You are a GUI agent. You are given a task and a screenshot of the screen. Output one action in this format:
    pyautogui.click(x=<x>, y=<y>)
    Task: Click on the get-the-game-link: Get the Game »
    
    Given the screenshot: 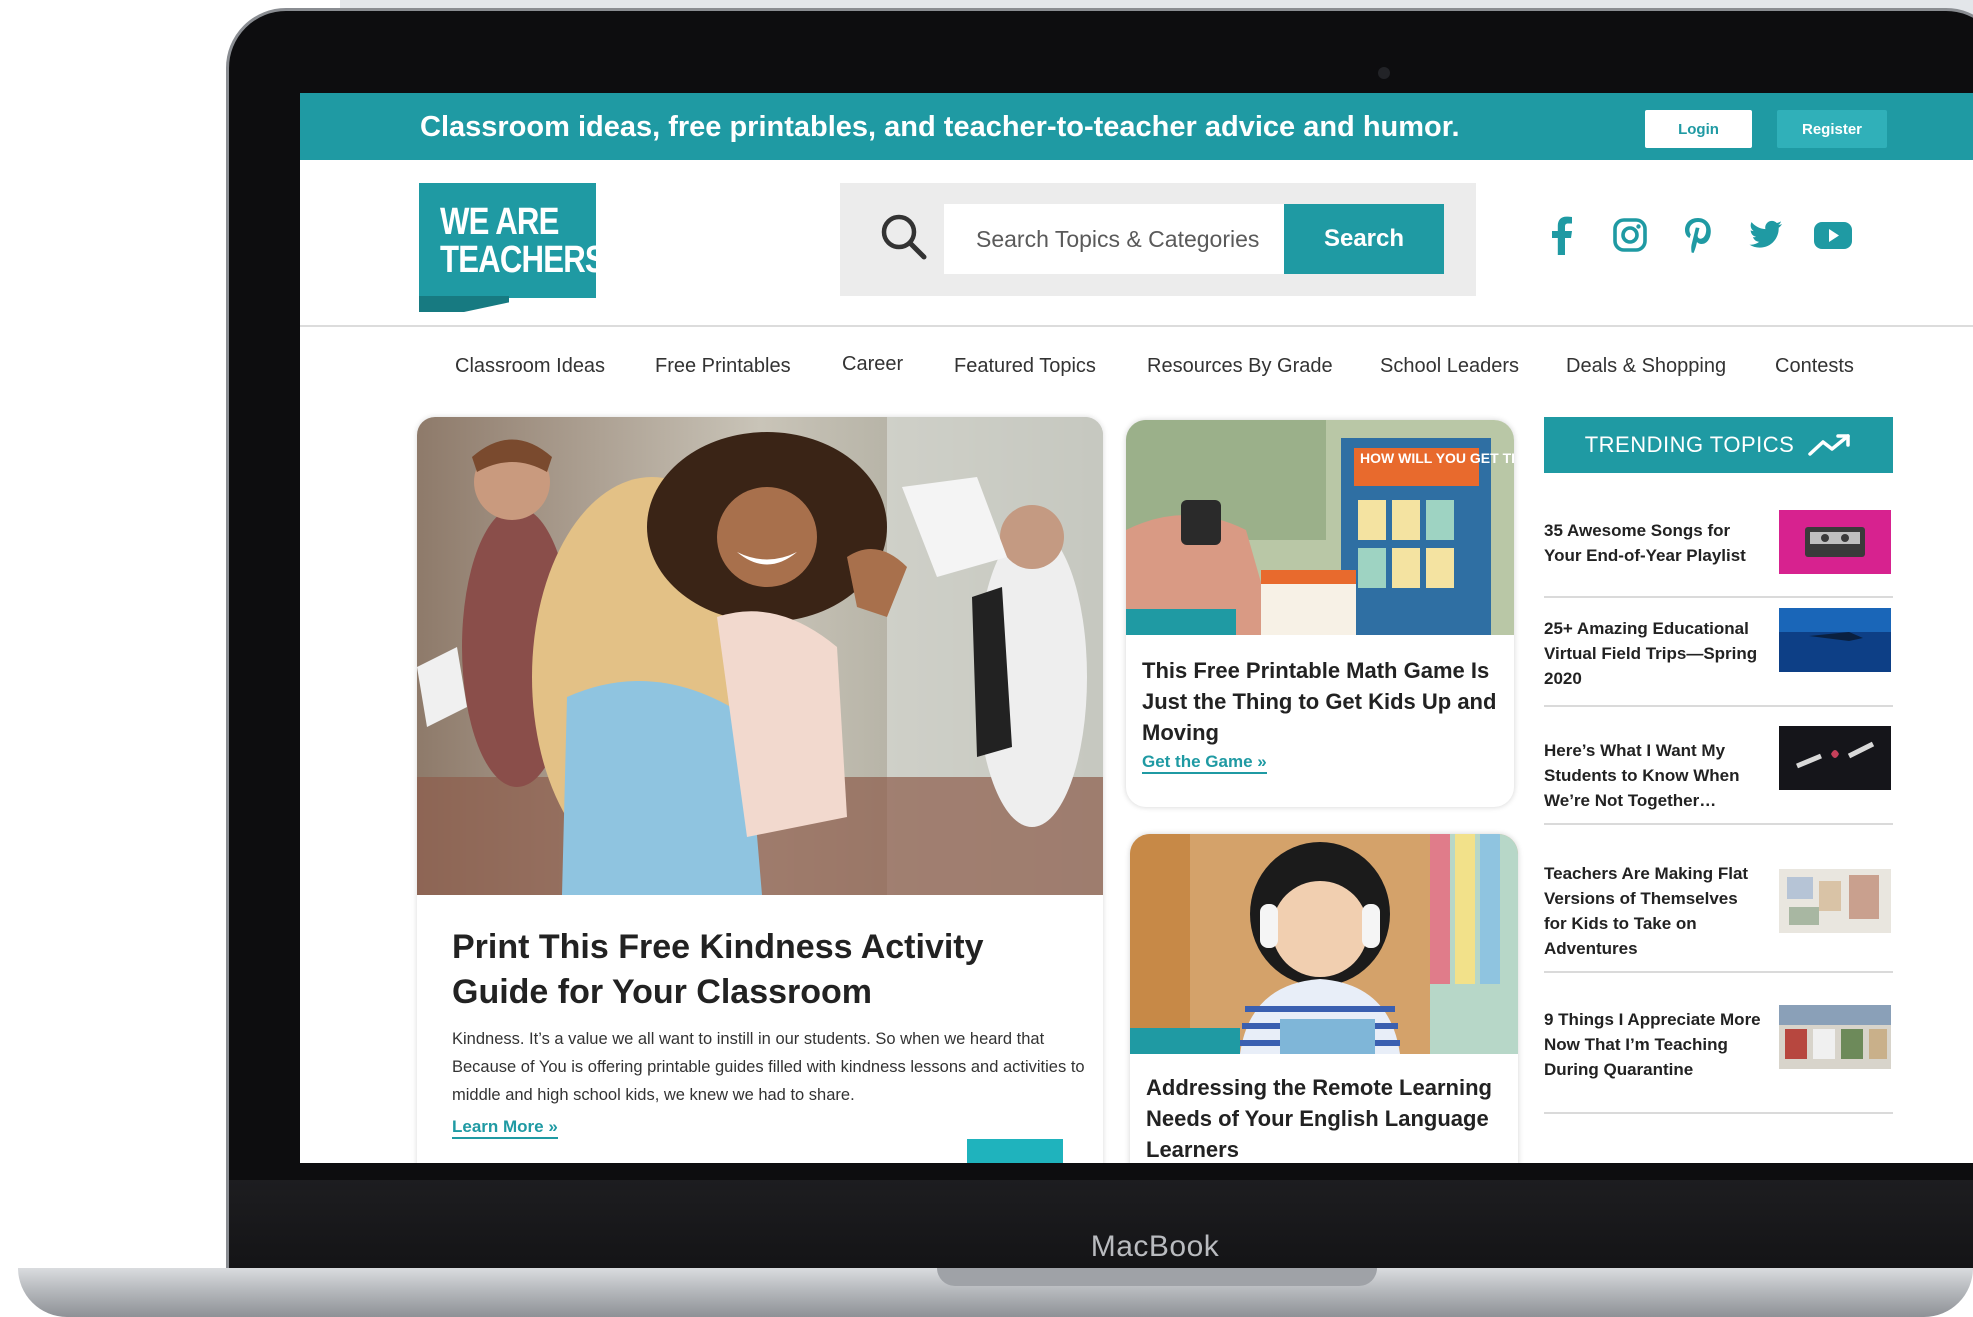 What is the action you would take?
    pyautogui.click(x=1204, y=763)
    